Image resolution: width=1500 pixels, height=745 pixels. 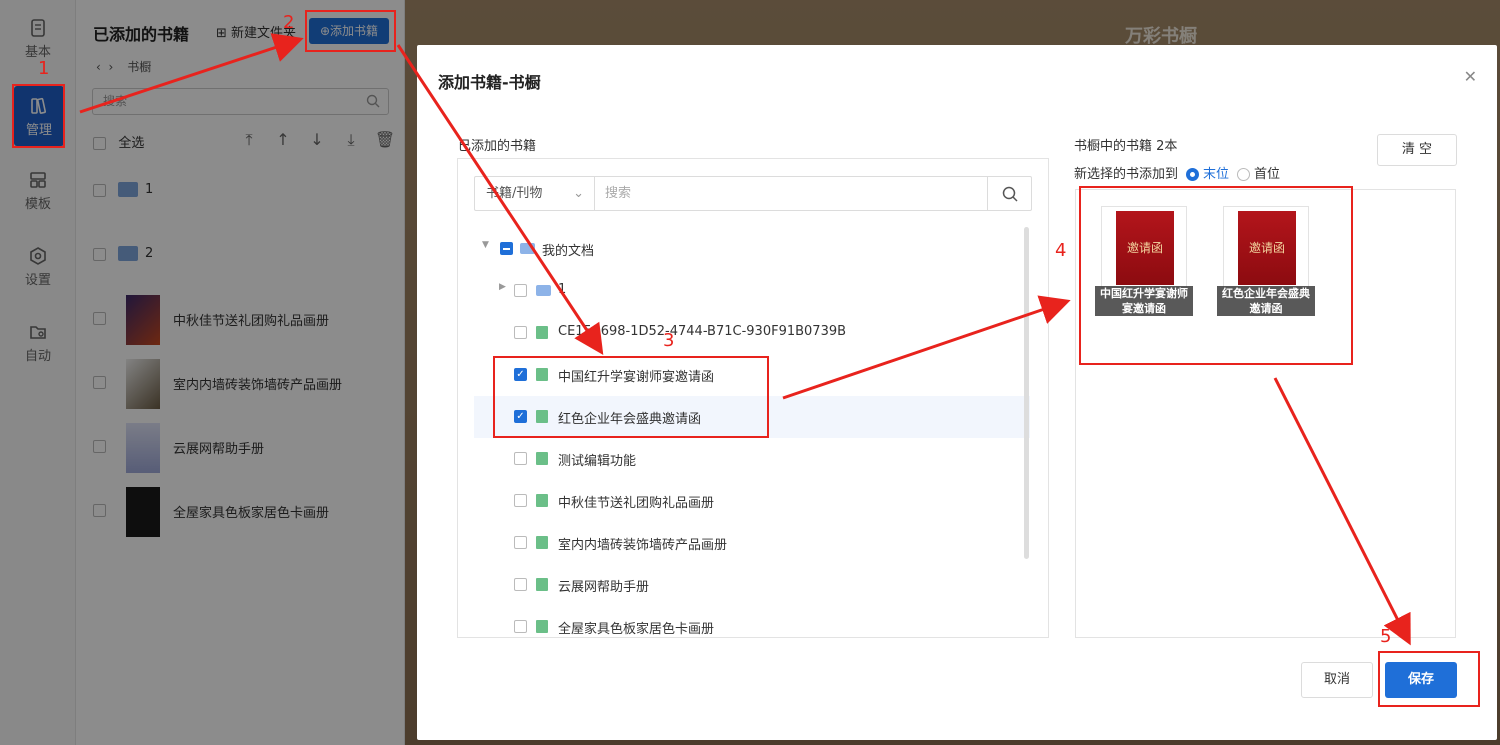 What do you see at coordinates (752, 622) in the screenshot?
I see `tree-node: 全屋家具色板家居色卡画册` at bounding box center [752, 622].